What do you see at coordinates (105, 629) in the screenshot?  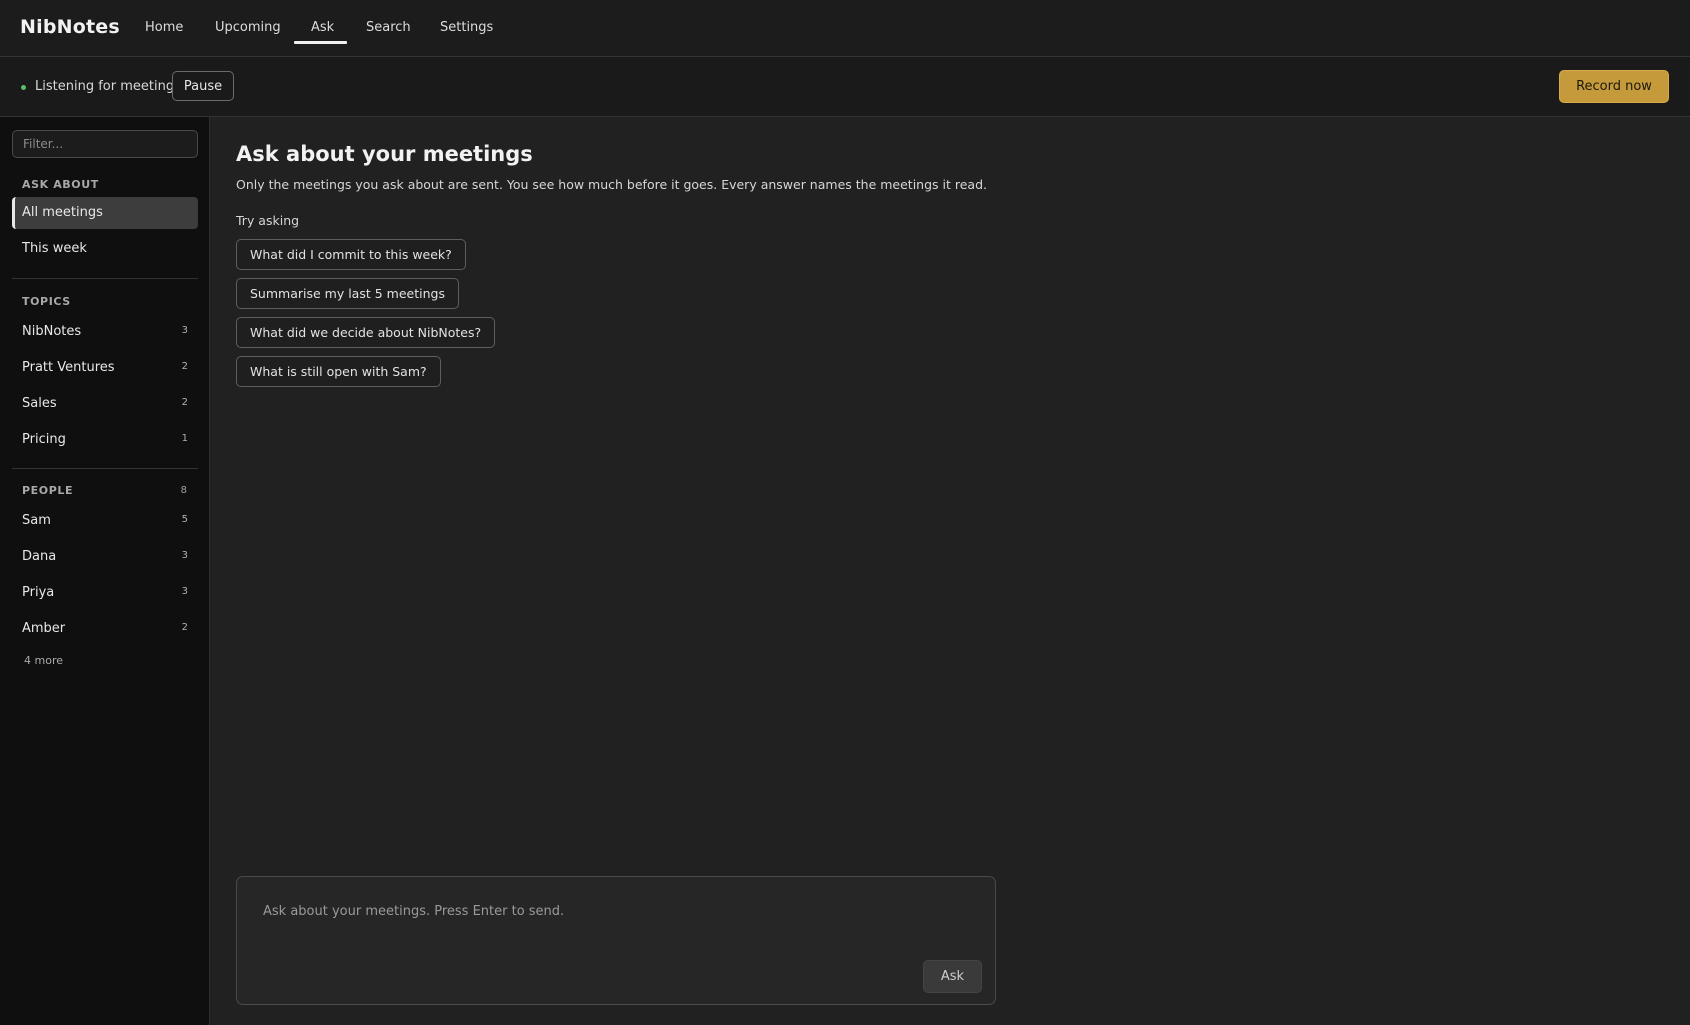 I see `sidebar-item-person-amber: Amber 2` at bounding box center [105, 629].